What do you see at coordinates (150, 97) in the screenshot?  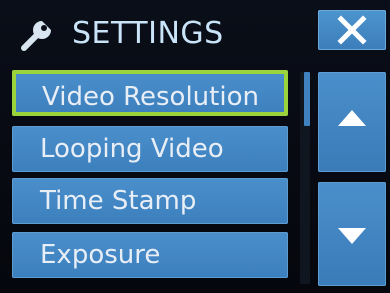 I see `menu-item-label: Video Resolution` at bounding box center [150, 97].